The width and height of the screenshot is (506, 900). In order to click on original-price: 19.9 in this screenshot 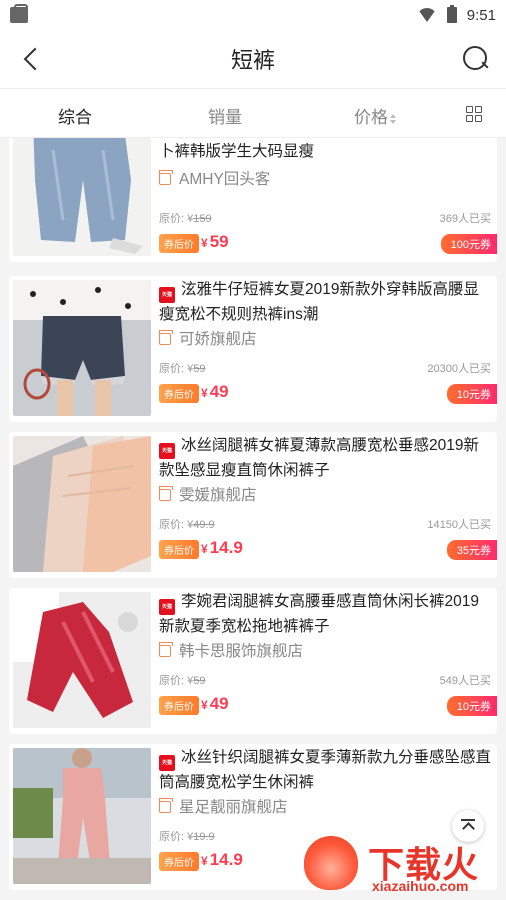, I will do `click(204, 837)`.